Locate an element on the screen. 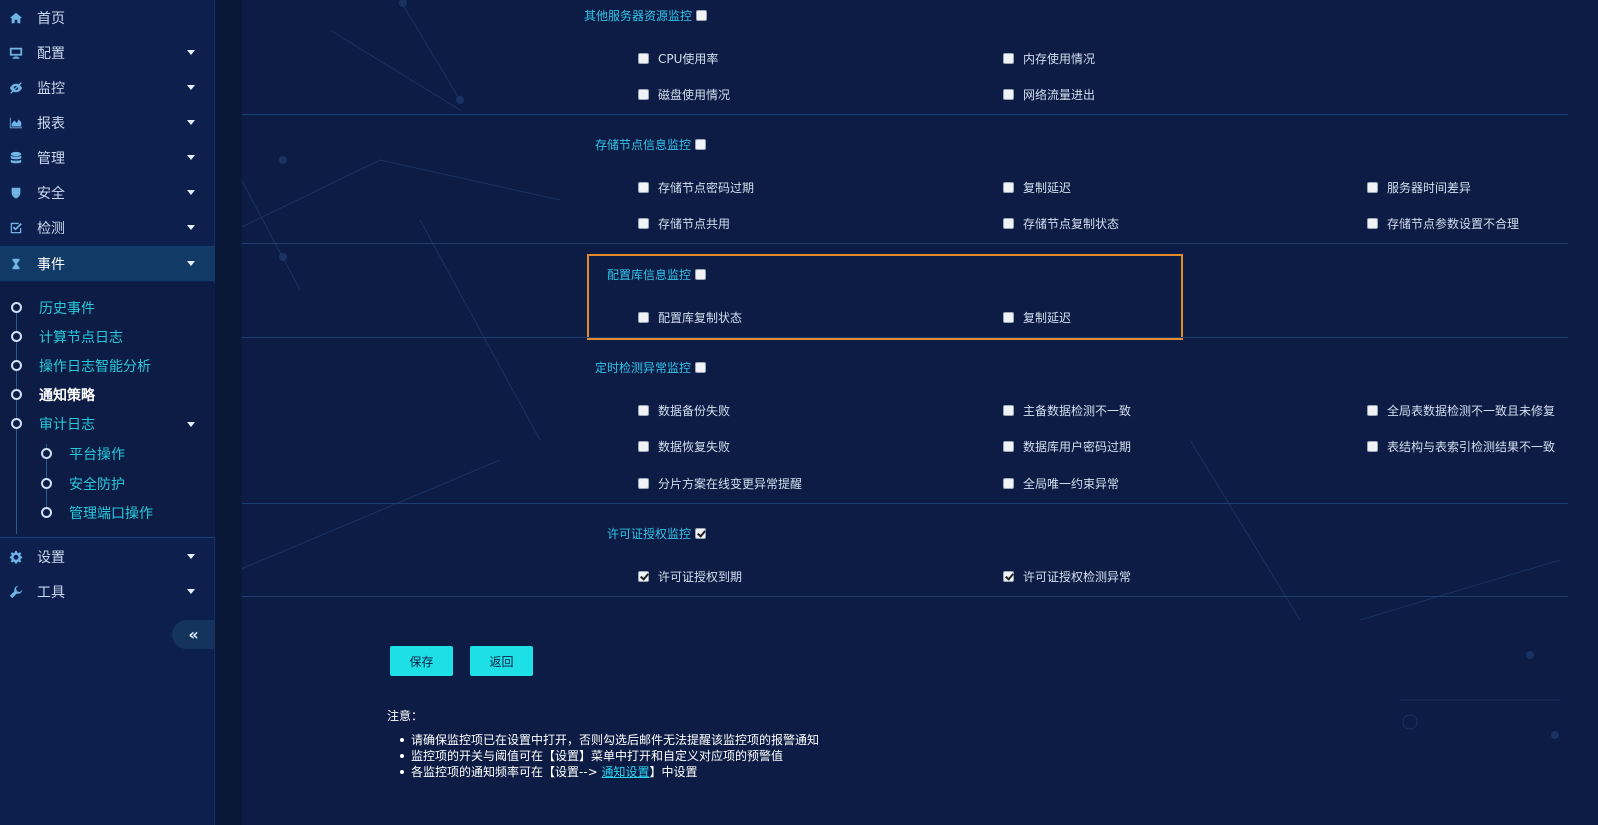  option-config-db-replication-status: 配置库复制状态 is located at coordinates (690, 317).